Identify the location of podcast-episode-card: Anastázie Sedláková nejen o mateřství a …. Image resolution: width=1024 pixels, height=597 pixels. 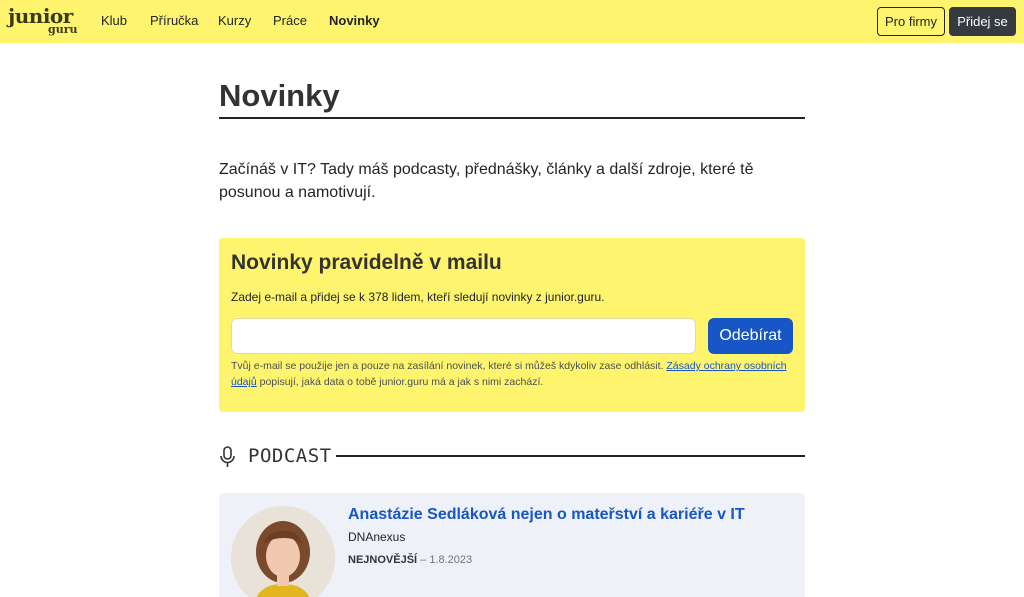
(512, 545).